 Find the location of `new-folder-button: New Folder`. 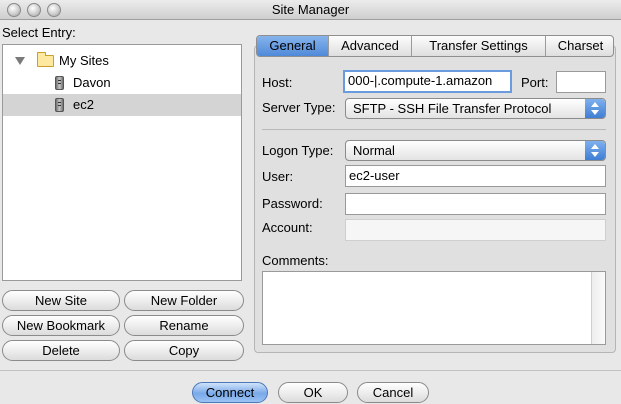

new-folder-button: New Folder is located at coordinates (184, 300).